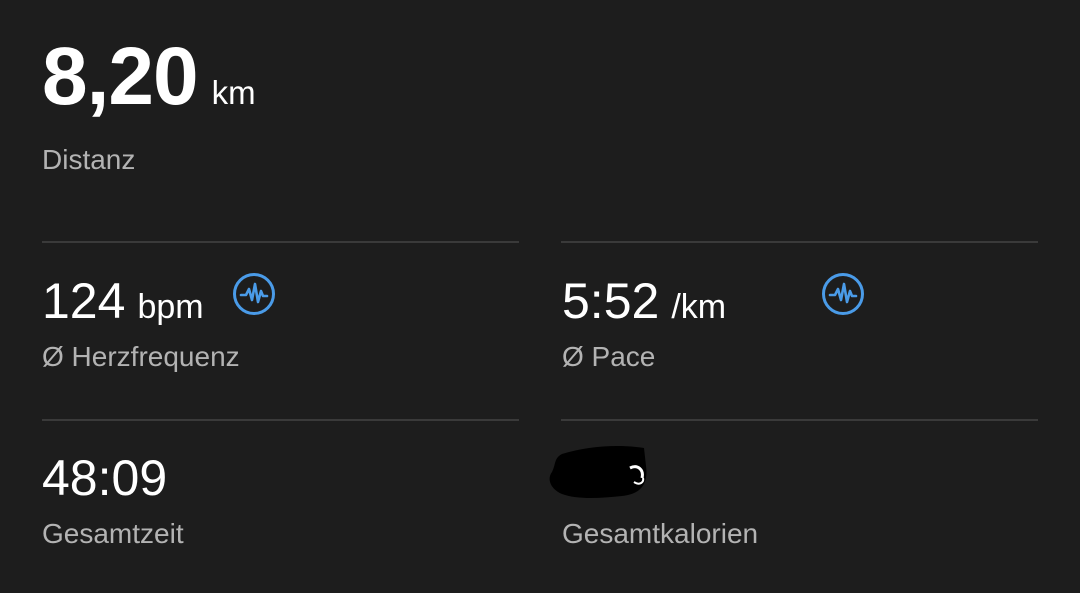  I want to click on pace-value-group: 5:52 /km, so click(644, 301).